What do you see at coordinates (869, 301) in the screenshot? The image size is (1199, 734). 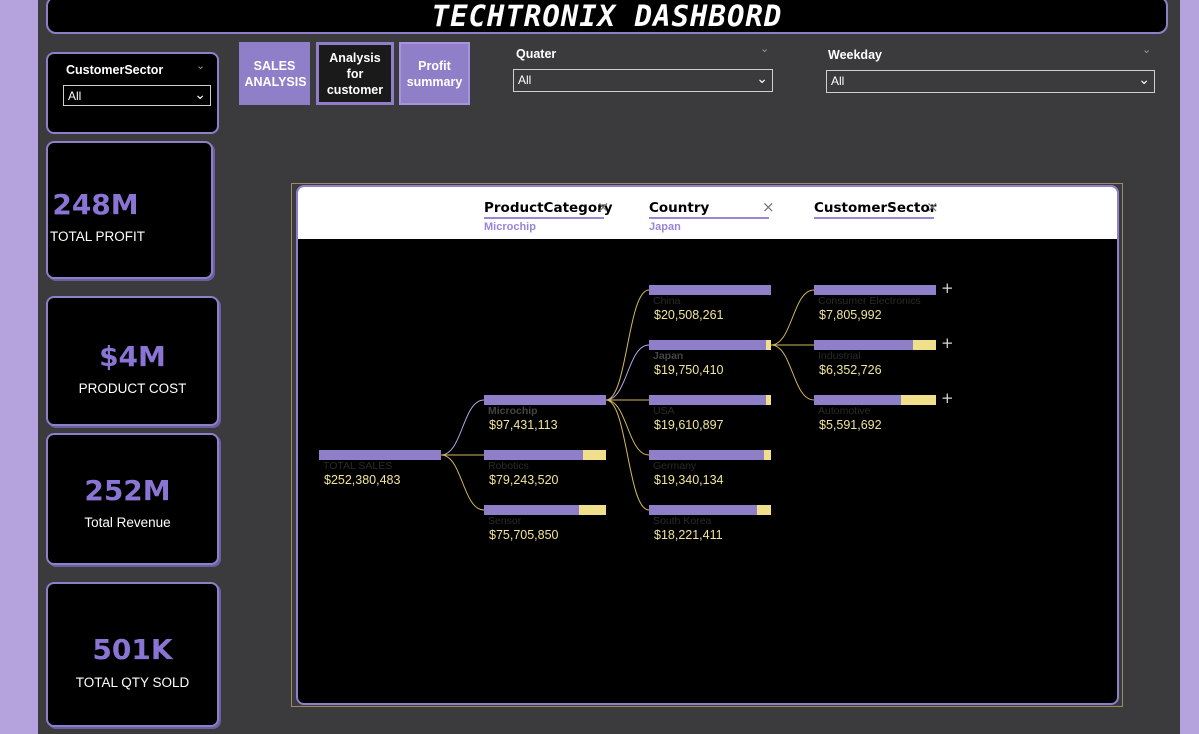 I see `node-label: Consumer Electronics` at bounding box center [869, 301].